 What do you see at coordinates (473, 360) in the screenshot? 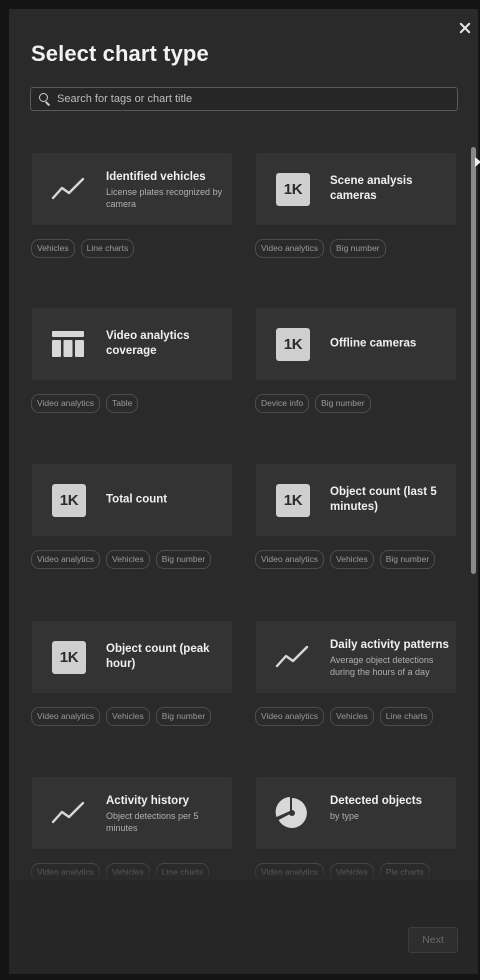
I see `scrollbar` at bounding box center [473, 360].